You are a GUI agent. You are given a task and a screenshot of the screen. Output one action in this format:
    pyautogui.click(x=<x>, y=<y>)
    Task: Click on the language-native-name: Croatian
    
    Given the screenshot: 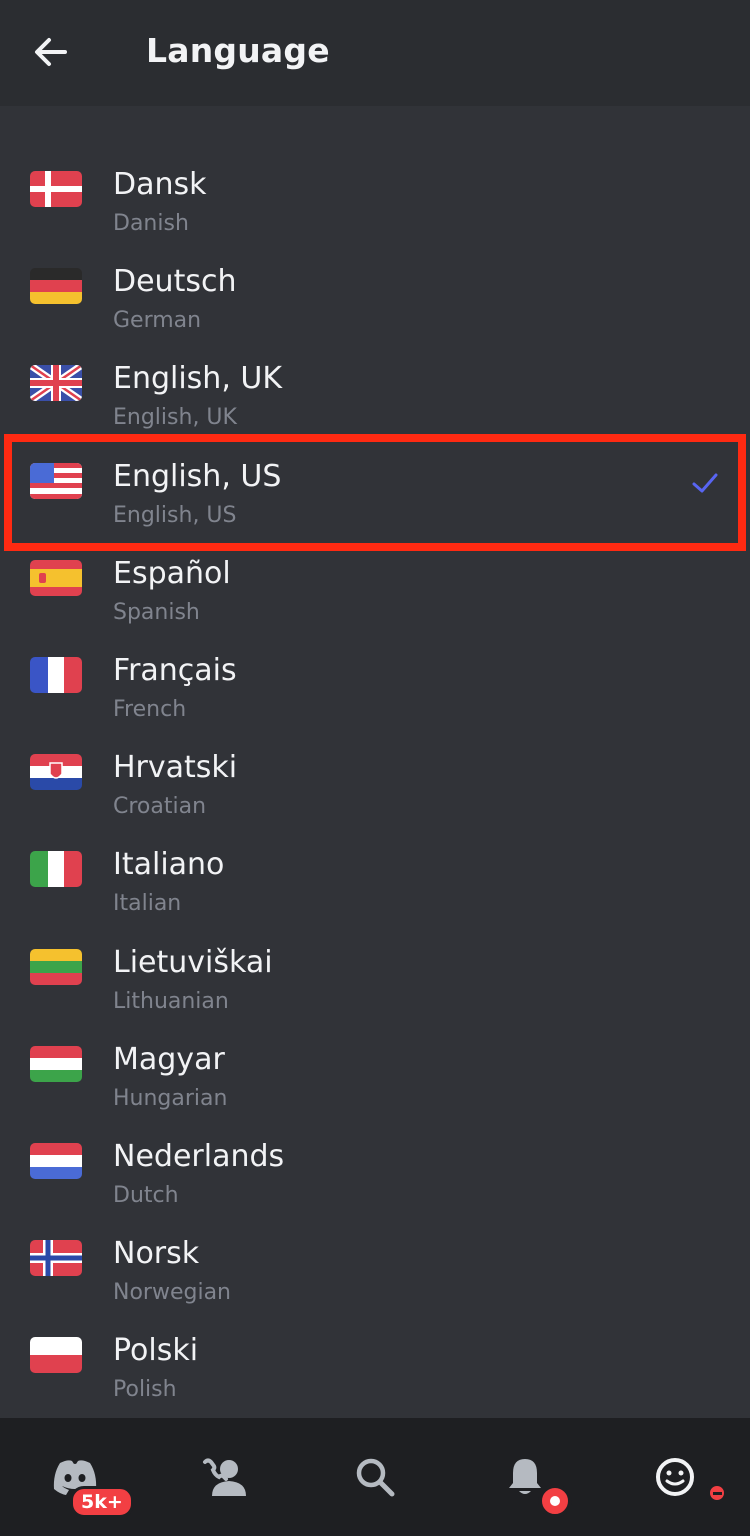 What is the action you would take?
    pyautogui.click(x=160, y=807)
    